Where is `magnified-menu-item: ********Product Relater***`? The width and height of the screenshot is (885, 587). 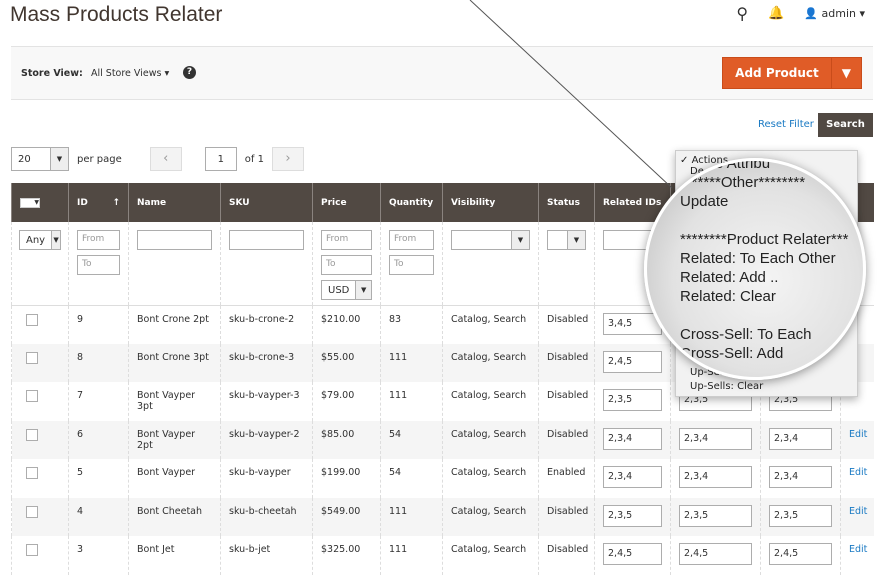
magnified-menu-item: ********Product Relater*** is located at coordinates (764, 239).